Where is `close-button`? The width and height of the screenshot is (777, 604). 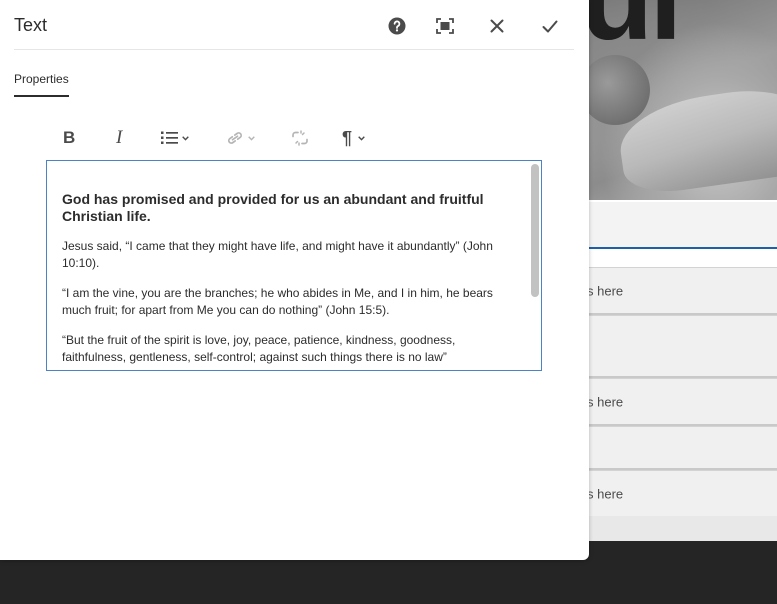 close-button is located at coordinates (497, 26).